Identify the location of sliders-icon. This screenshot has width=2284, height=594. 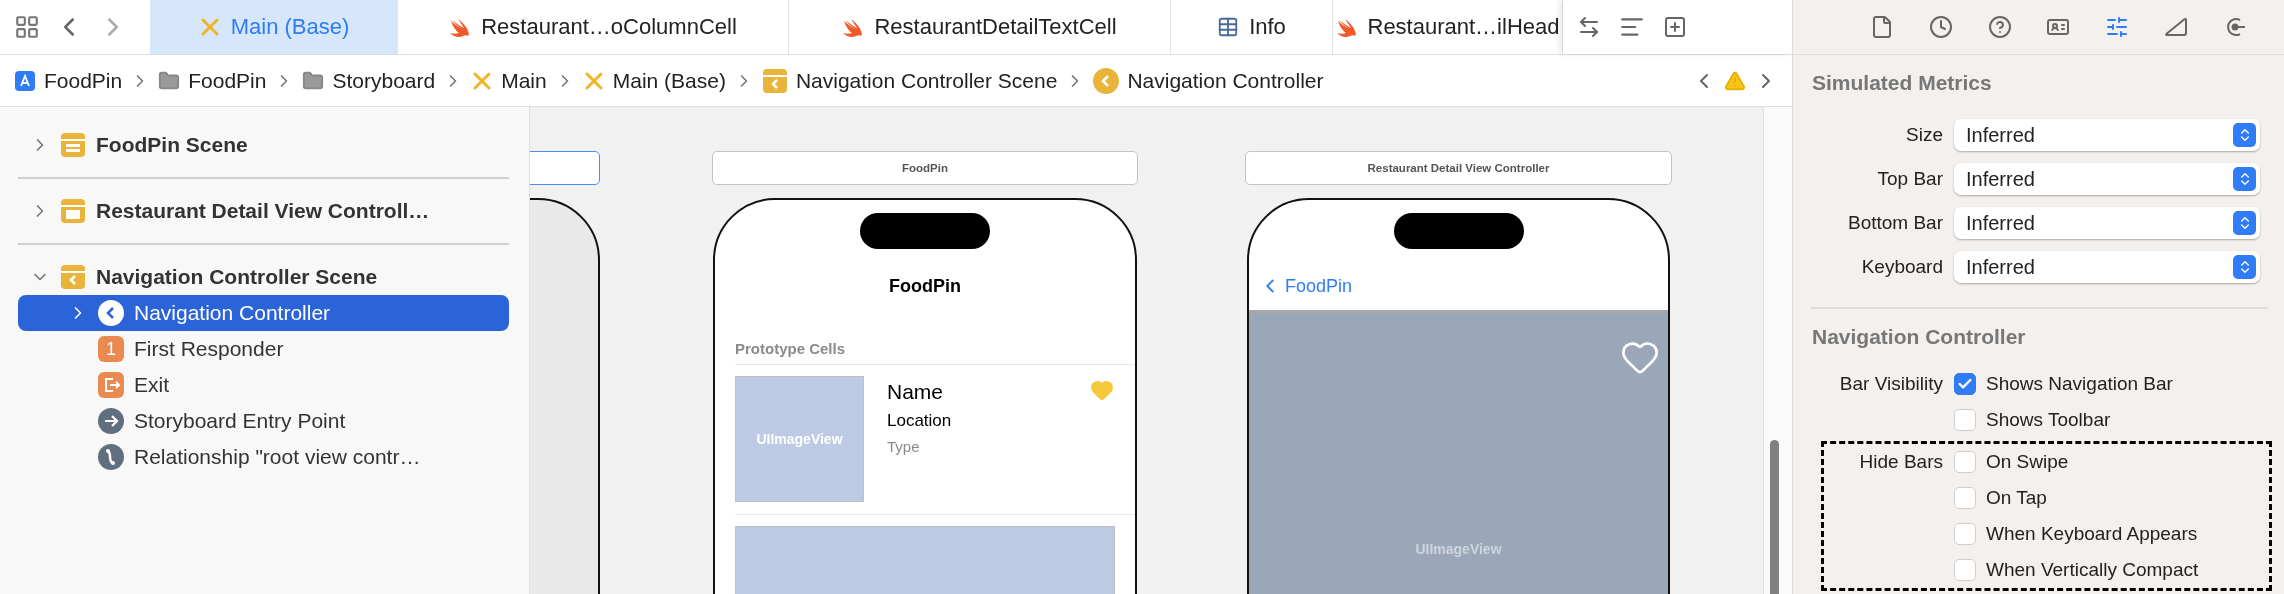
(2117, 27).